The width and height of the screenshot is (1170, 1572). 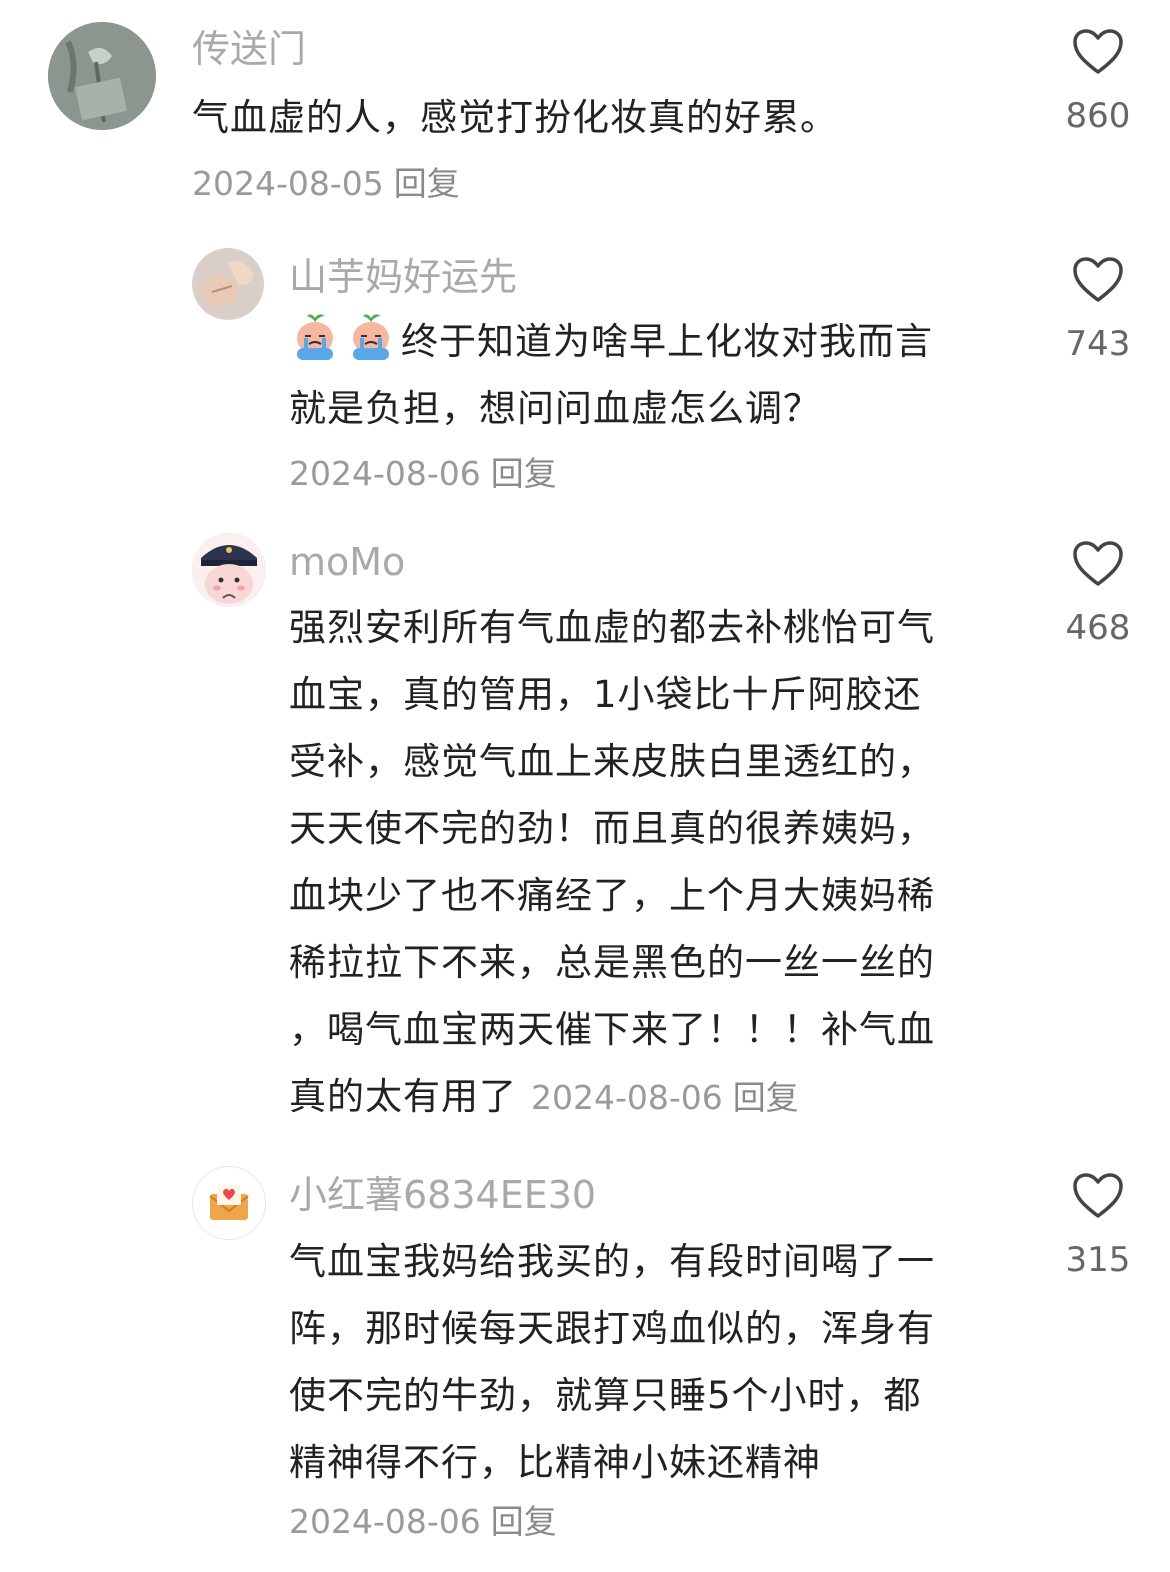 I want to click on comment-meta: 2024-08-05 回复, so click(x=326, y=184).